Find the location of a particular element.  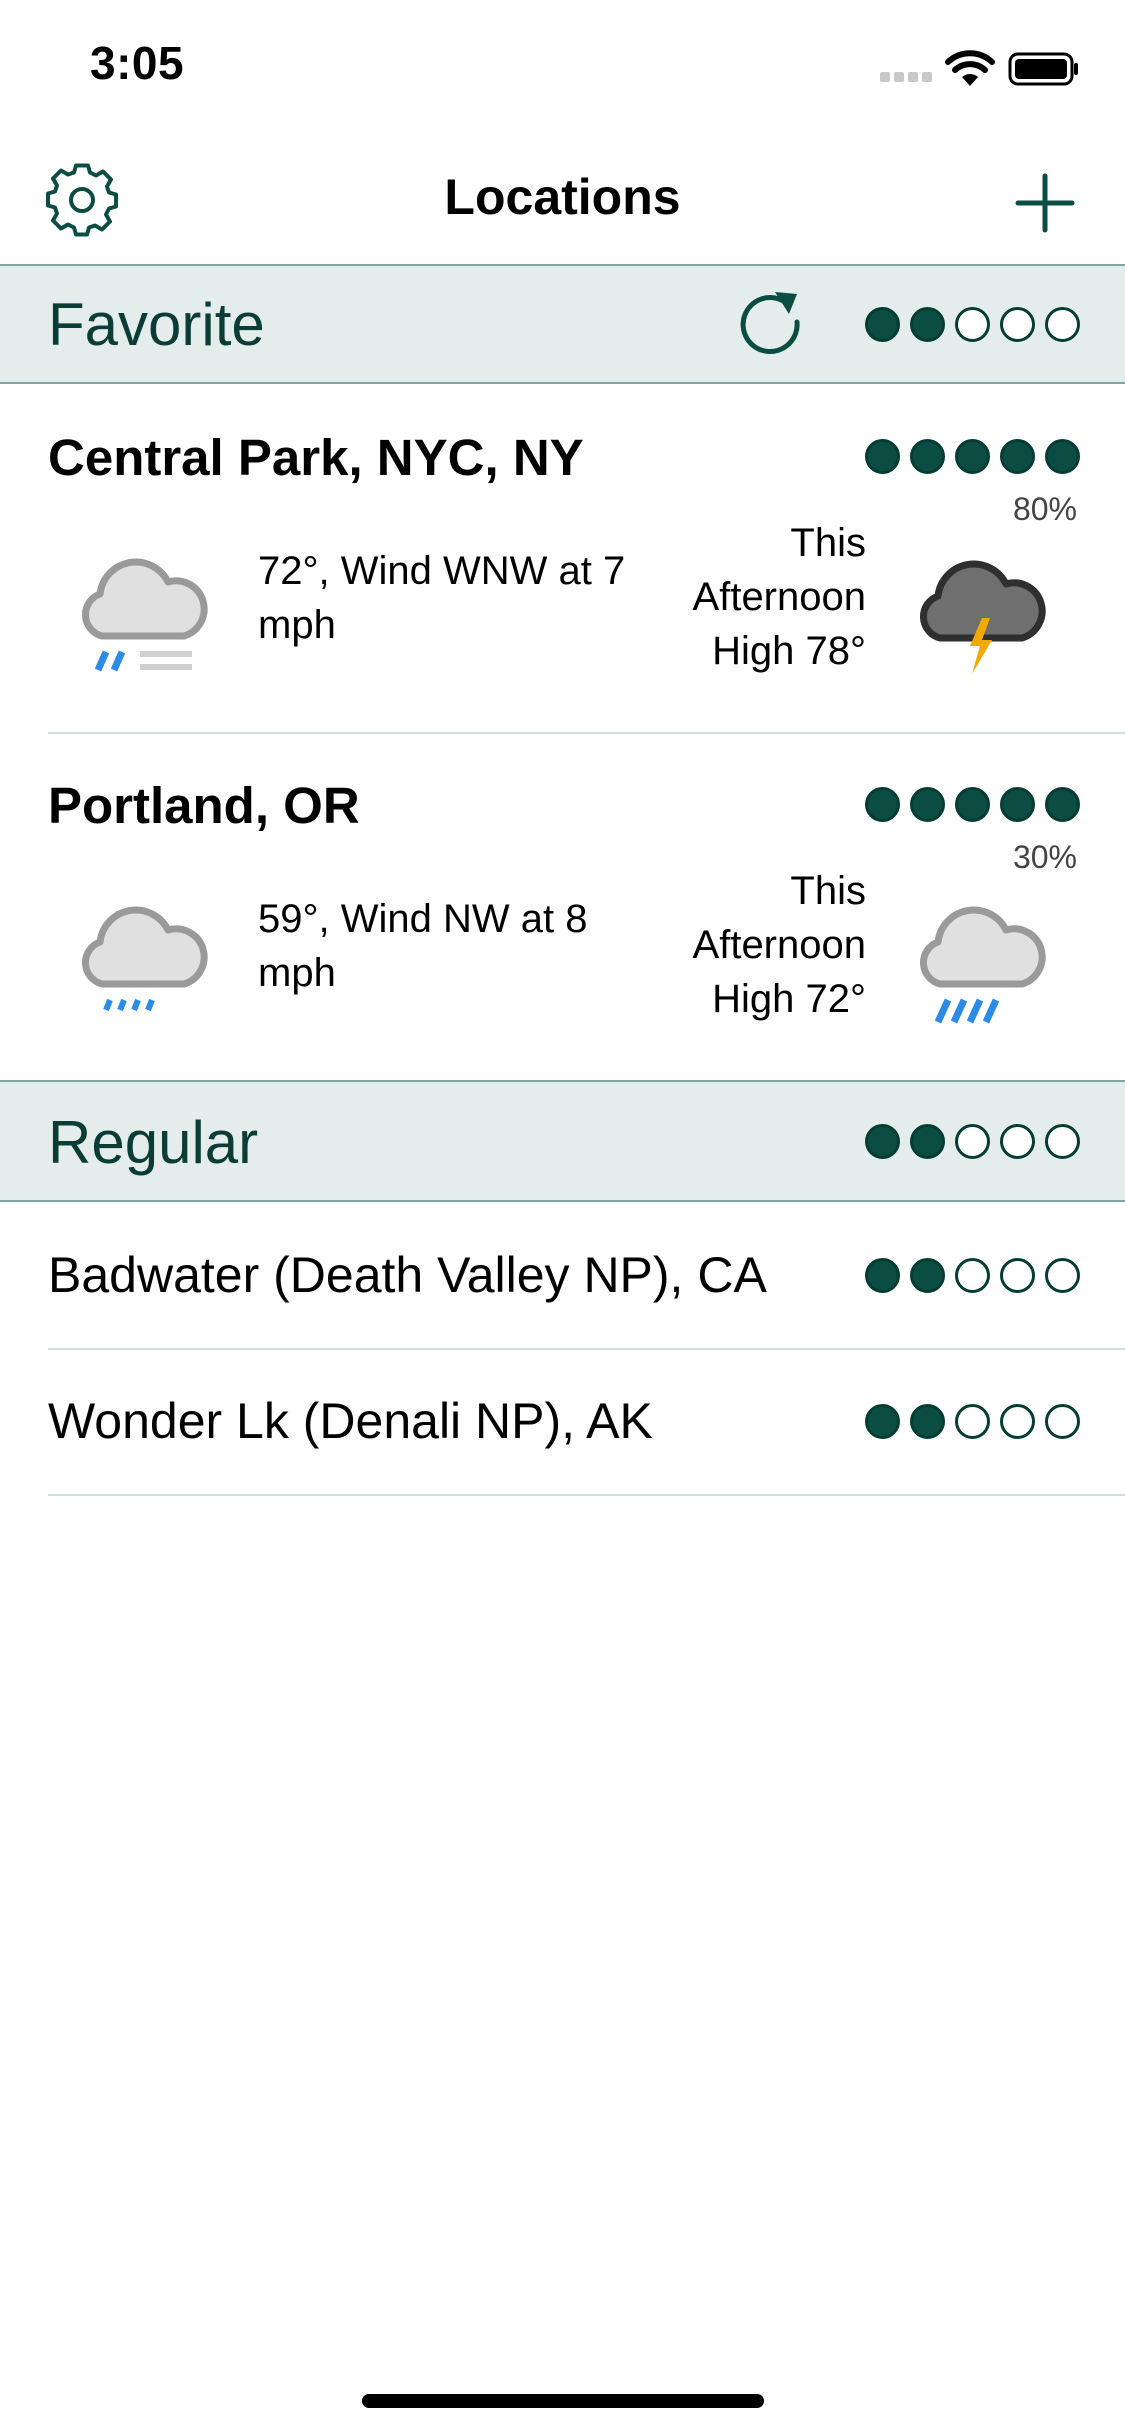

add-location-button is located at coordinates (1045, 203).